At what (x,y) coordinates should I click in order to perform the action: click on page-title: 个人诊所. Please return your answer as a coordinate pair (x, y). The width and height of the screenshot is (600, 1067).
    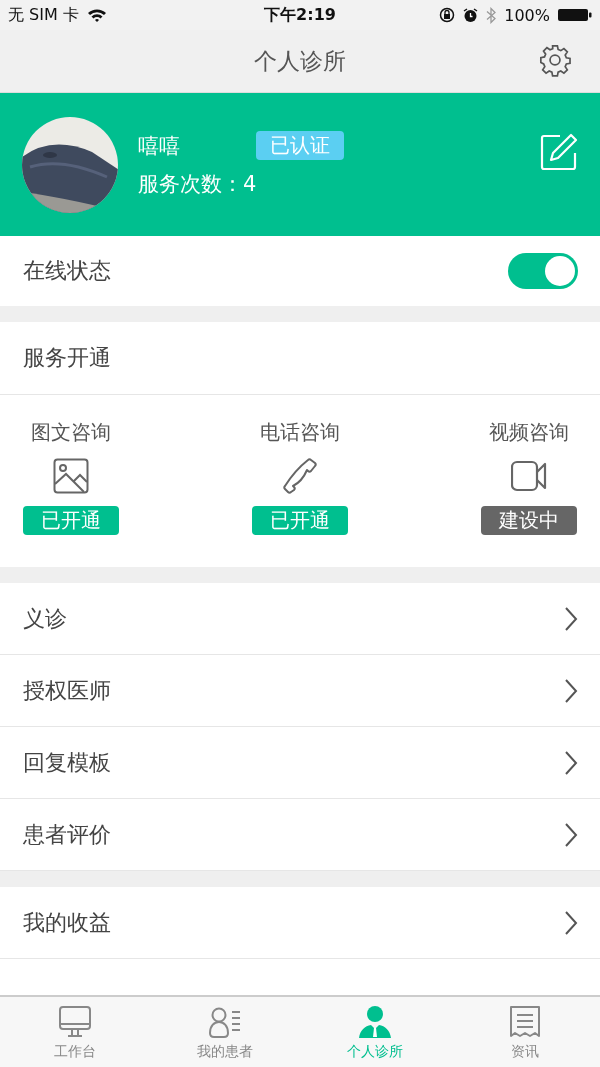
    Looking at the image, I should click on (300, 61).